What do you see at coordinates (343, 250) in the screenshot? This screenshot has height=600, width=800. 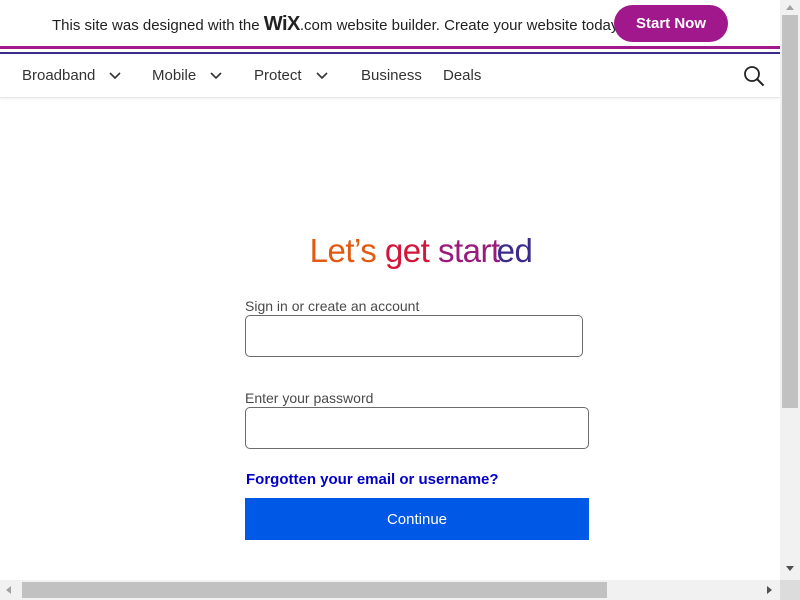 I see `title-word: Let’s` at bounding box center [343, 250].